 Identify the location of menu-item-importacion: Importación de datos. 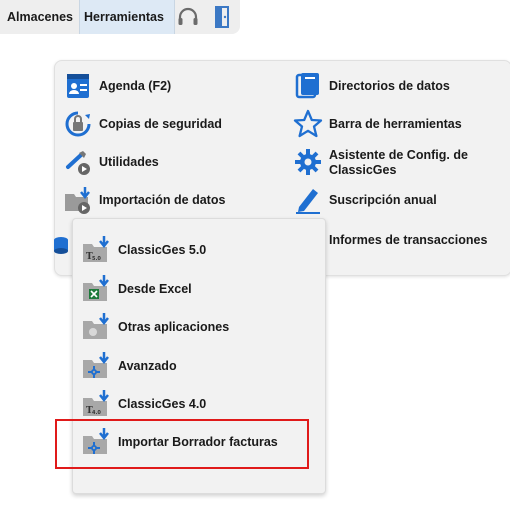
(168, 200).